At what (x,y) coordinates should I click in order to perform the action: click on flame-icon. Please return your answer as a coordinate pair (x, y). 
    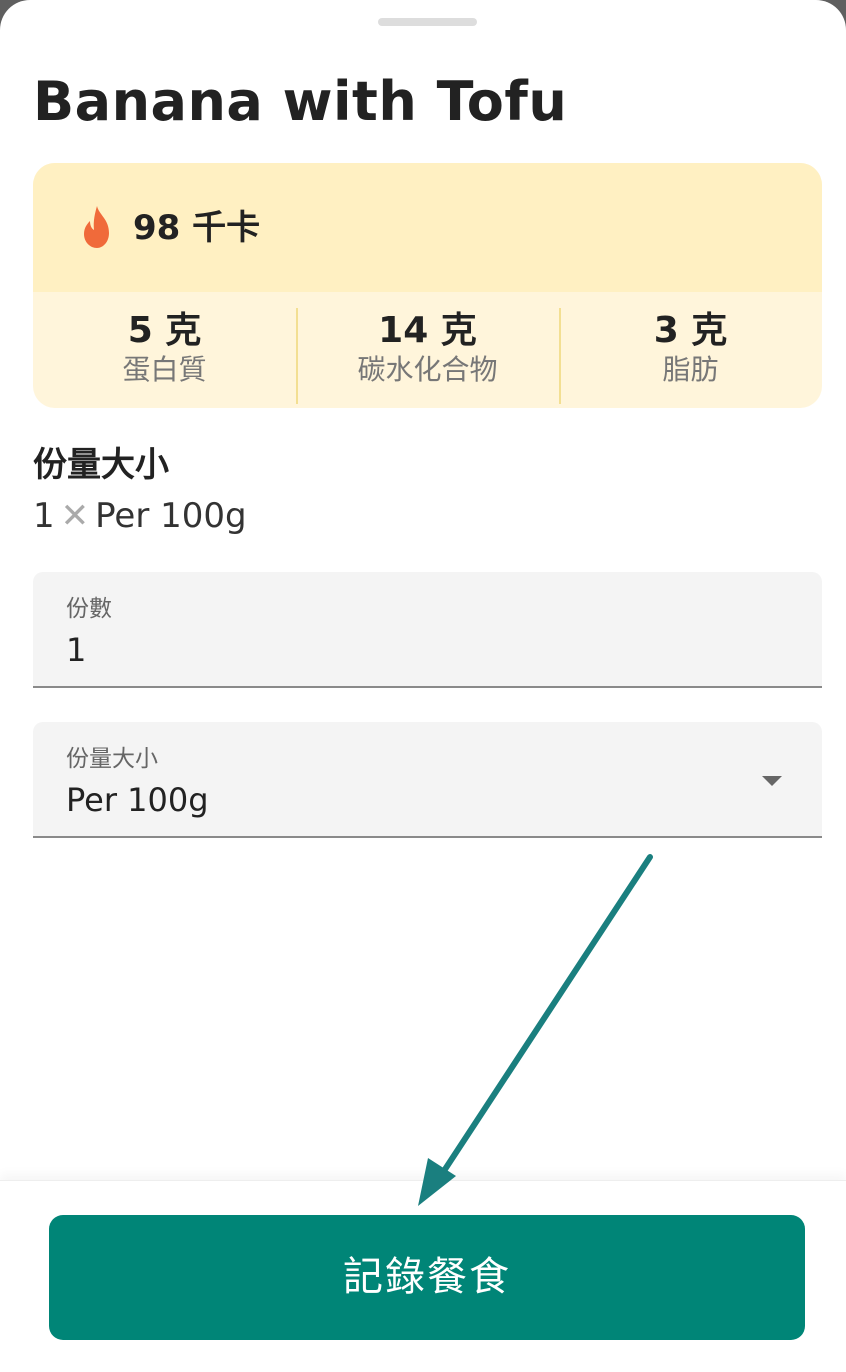
    Looking at the image, I should click on (96, 227).